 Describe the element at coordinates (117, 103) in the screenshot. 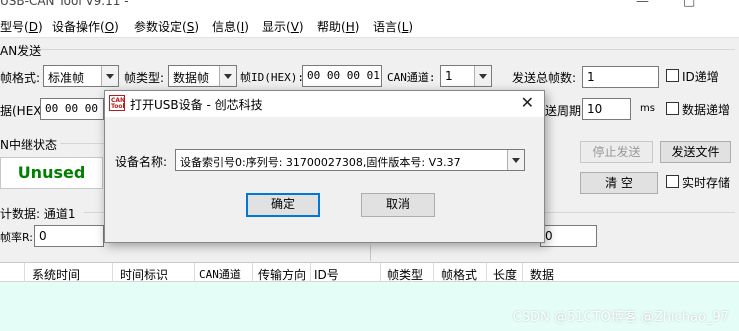

I see `can-tool-icon: CAN Tool` at that location.